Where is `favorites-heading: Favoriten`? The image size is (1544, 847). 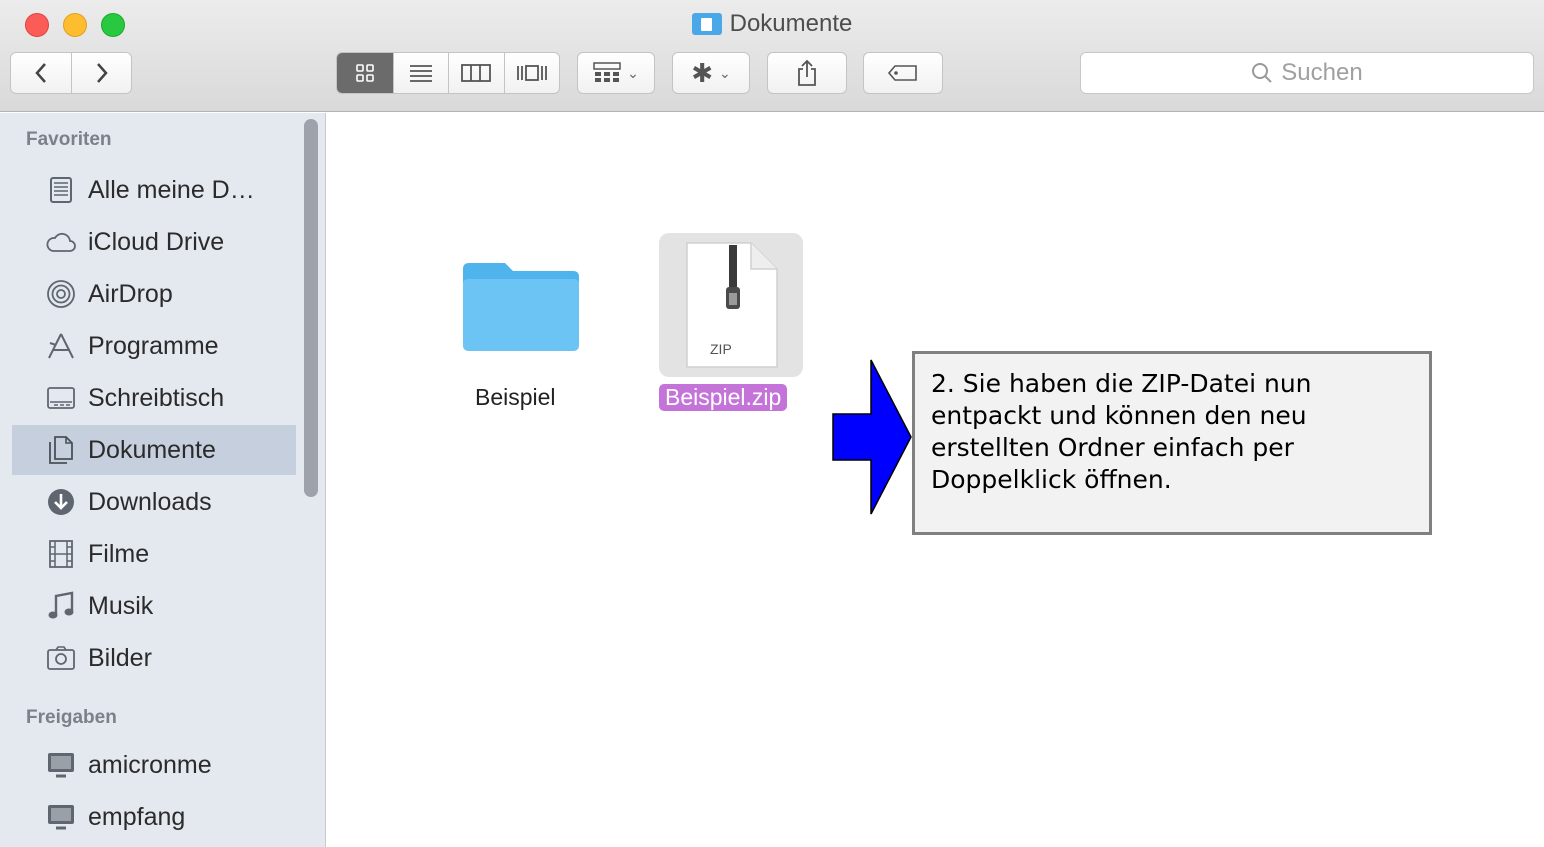
favorites-heading: Favoriten is located at coordinates (69, 139).